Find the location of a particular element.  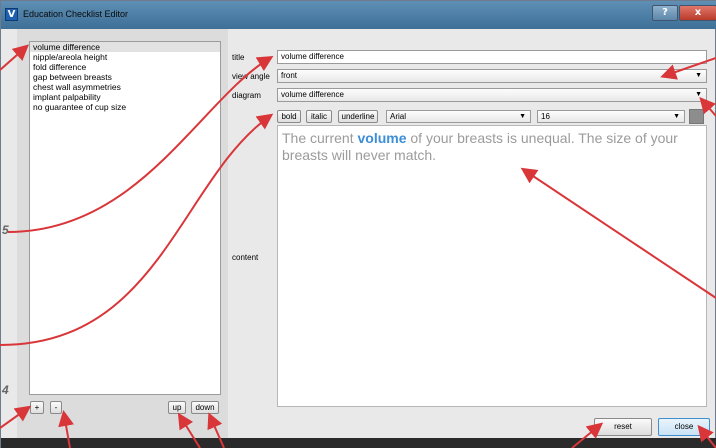

arrow-to-down-button is located at coordinates (216, 430).